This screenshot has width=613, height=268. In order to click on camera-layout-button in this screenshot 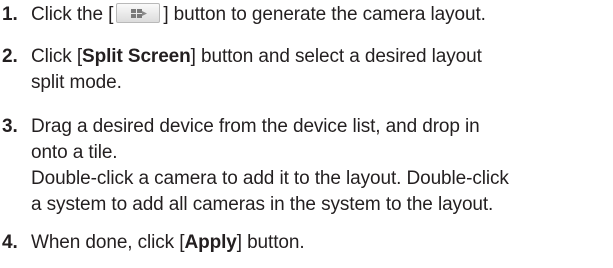, I will do `click(138, 13)`.